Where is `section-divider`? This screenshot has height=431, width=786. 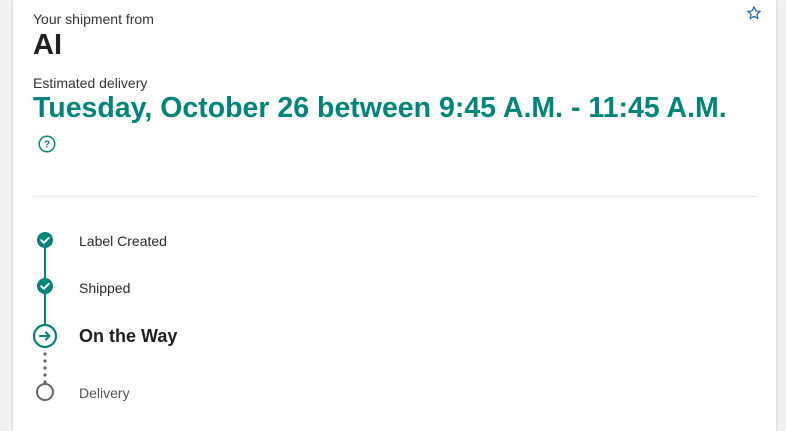 section-divider is located at coordinates (394, 196).